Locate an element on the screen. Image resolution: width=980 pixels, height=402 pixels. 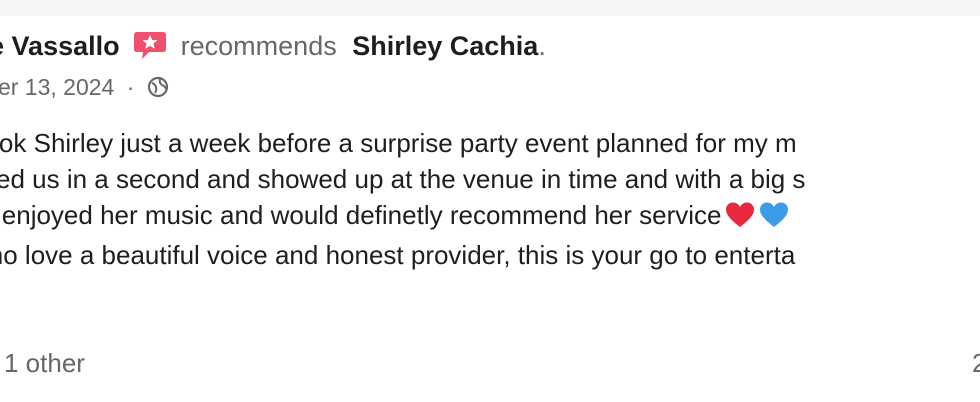
red-heart-icon is located at coordinates (740, 215).